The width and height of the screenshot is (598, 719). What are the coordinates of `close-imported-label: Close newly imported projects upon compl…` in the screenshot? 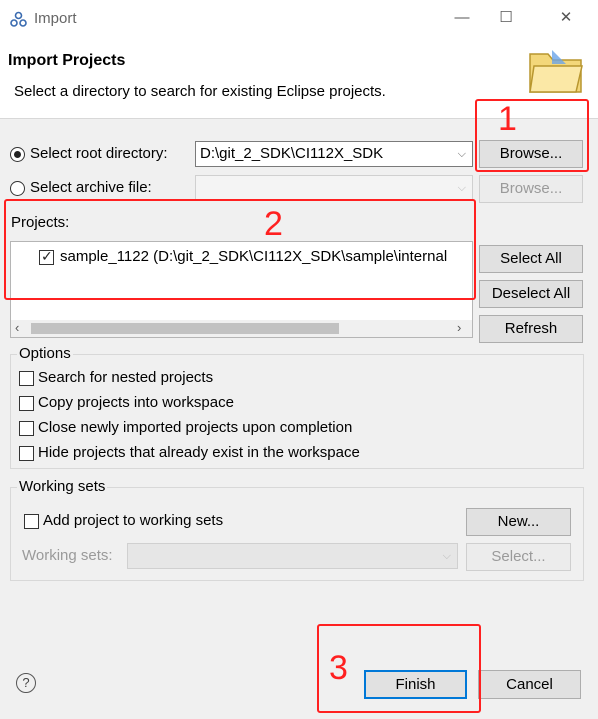 It's located at (195, 427).